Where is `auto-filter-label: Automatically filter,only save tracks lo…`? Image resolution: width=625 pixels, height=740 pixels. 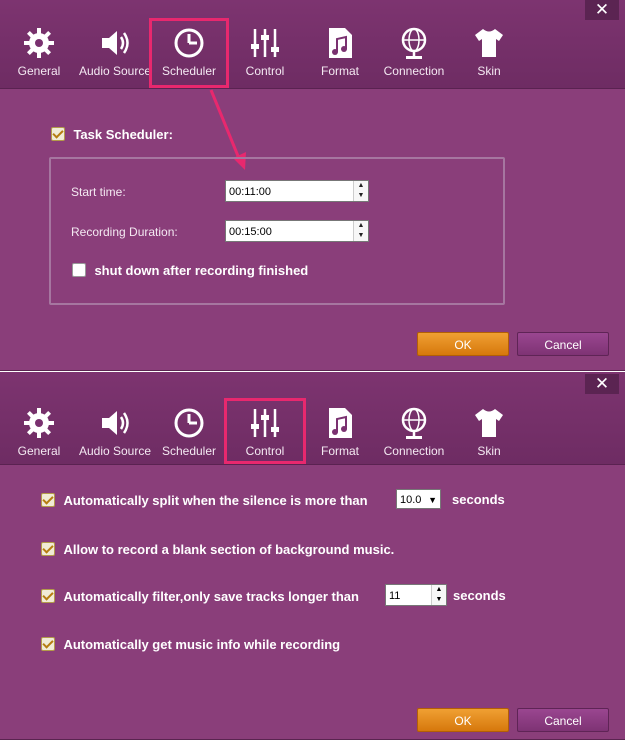
auto-filter-label: Automatically filter,only save tracks lo… is located at coordinates (211, 596).